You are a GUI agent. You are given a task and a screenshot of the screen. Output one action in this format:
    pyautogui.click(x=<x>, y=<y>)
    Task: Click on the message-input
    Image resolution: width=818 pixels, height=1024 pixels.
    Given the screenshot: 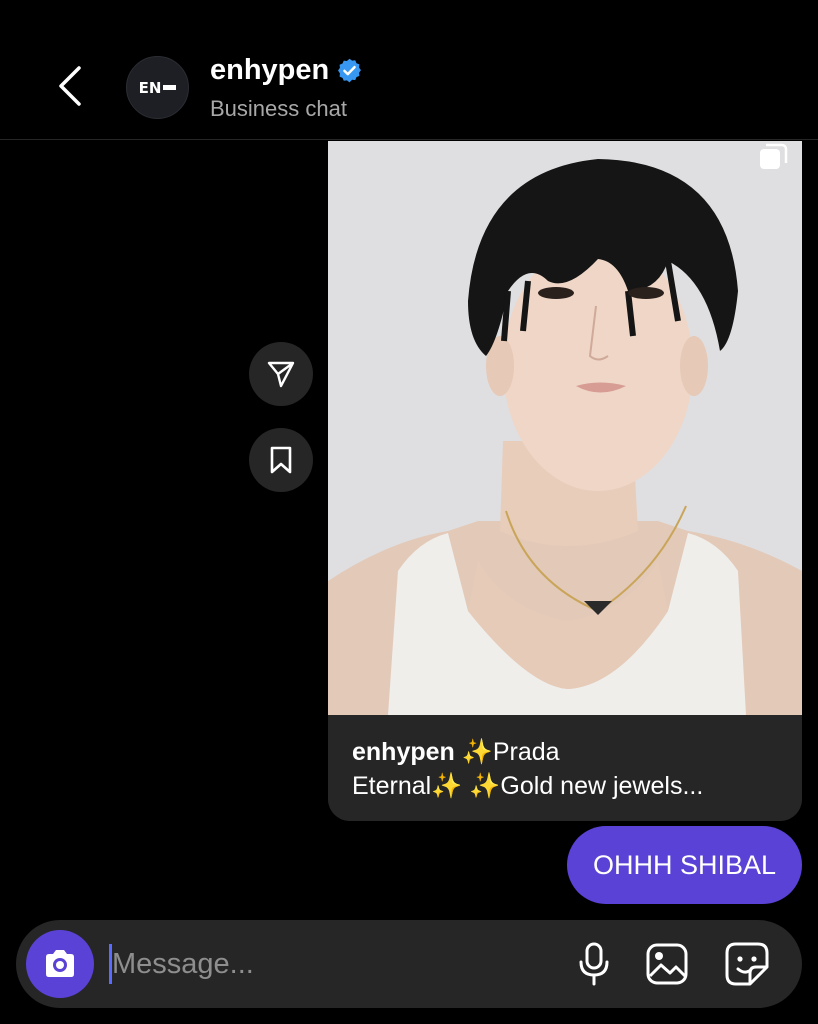 What is the action you would take?
    pyautogui.click(x=327, y=964)
    